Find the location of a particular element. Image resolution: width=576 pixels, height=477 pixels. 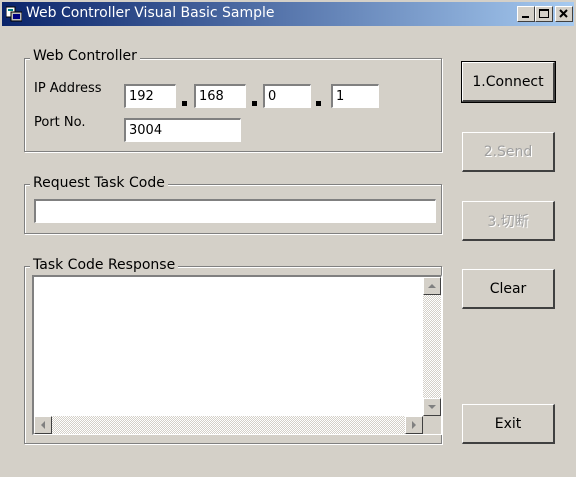

maximize-icon is located at coordinates (544, 13).